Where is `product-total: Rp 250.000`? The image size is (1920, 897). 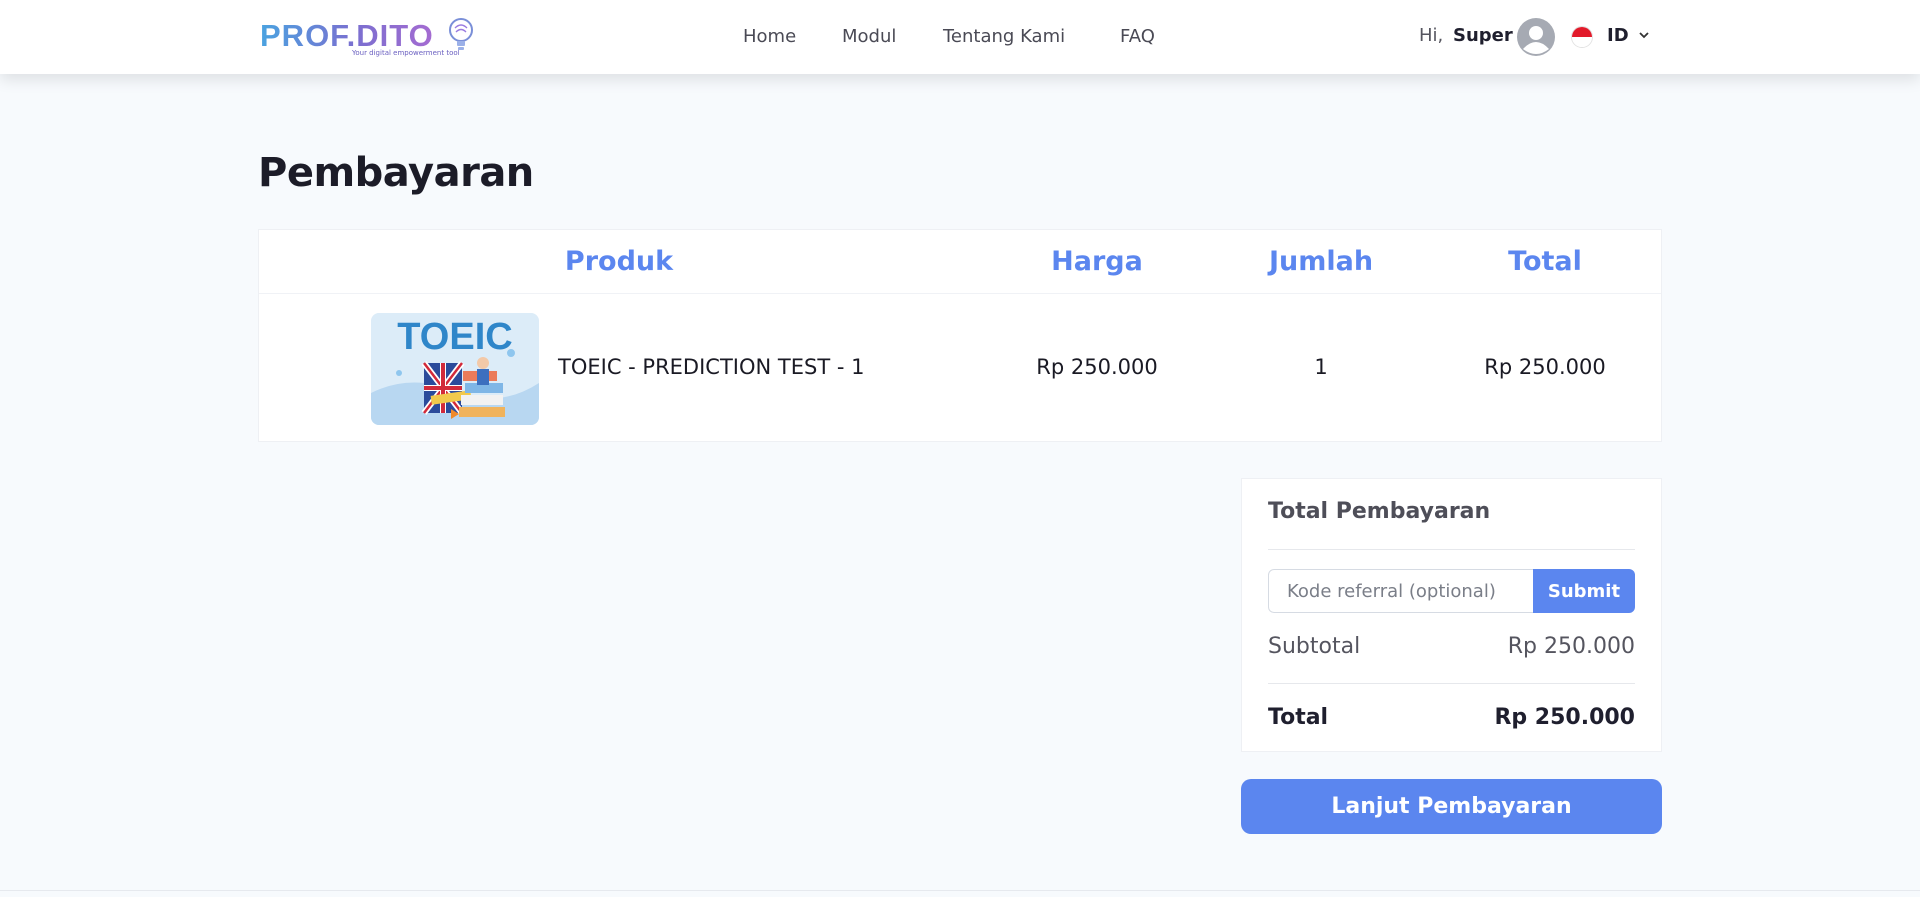
product-total: Rp 250.000 is located at coordinates (1545, 367).